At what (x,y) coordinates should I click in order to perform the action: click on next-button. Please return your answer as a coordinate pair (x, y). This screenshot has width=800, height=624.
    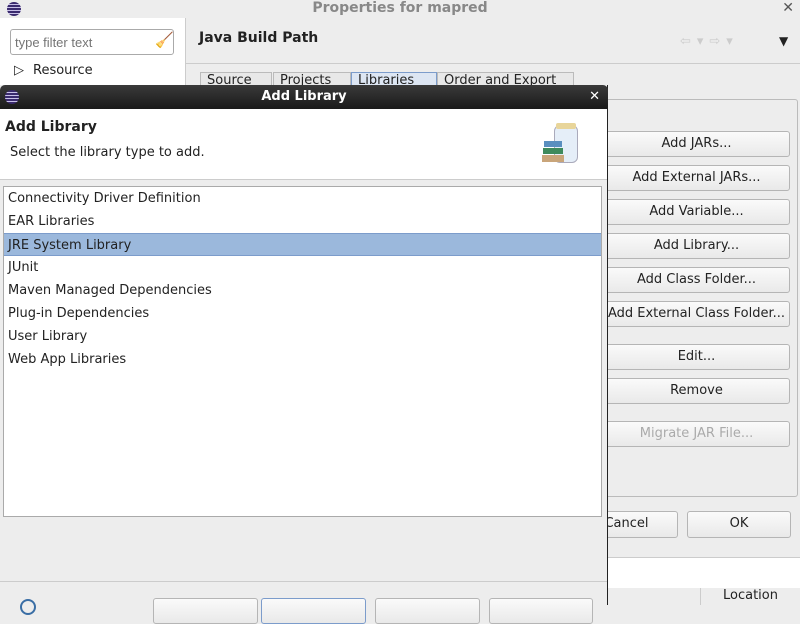
    Looking at the image, I should click on (313, 611).